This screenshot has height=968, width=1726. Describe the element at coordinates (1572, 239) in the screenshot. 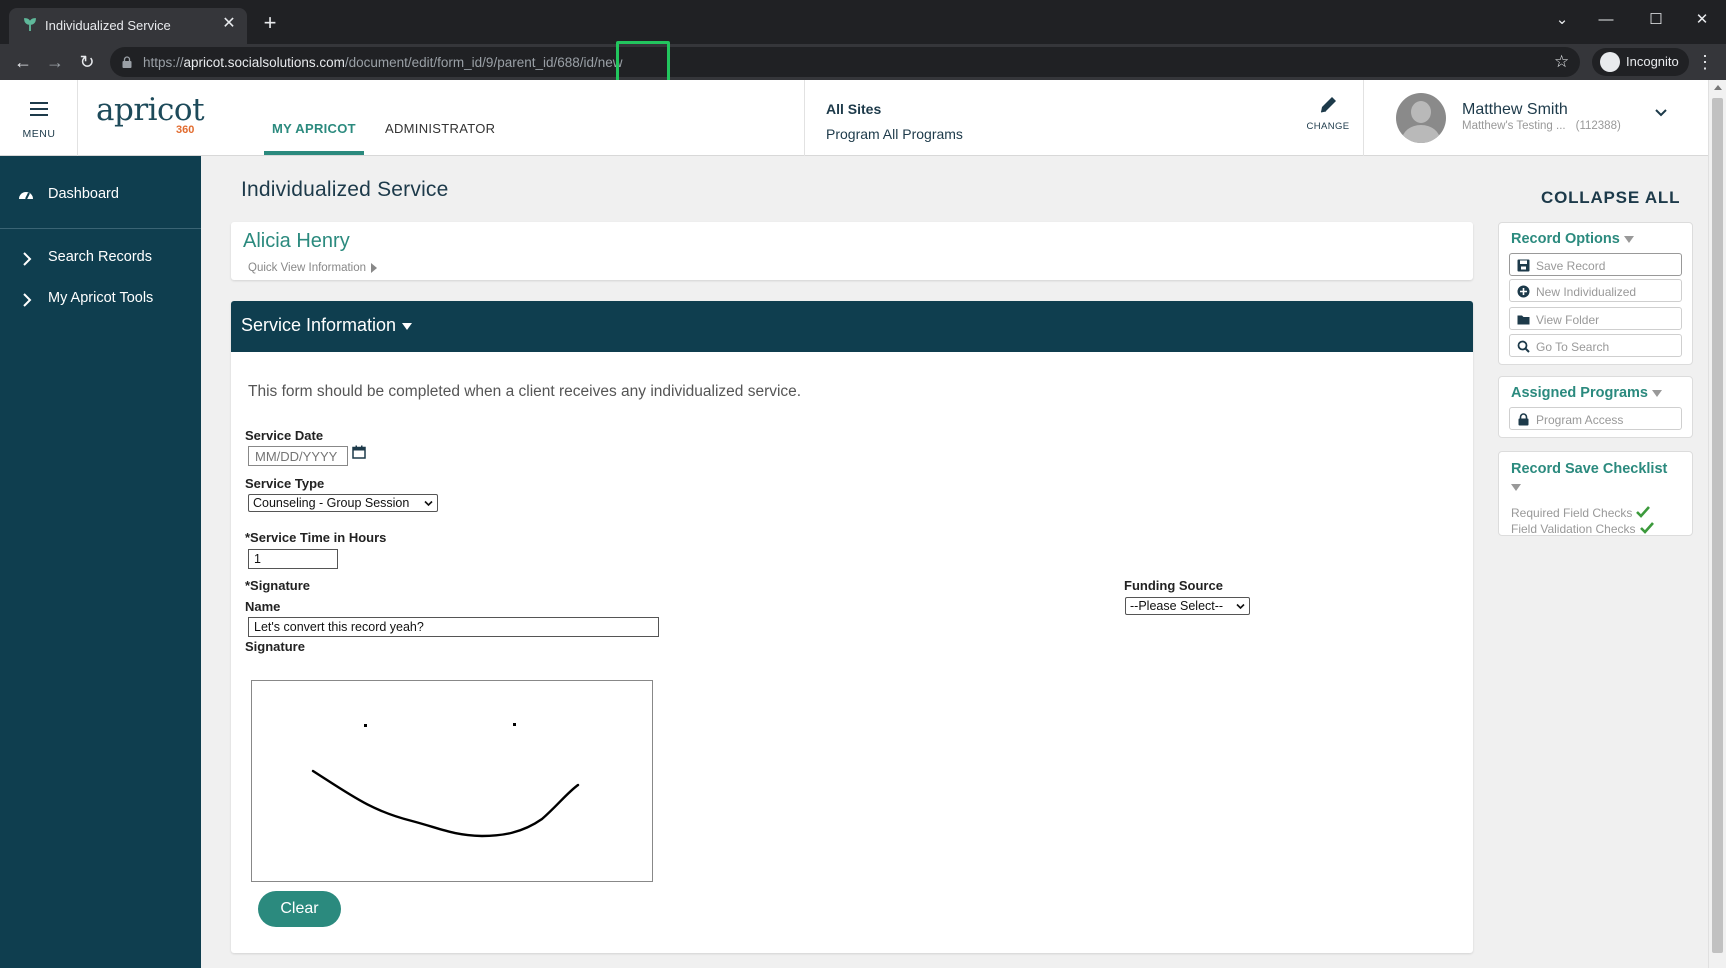

I see `record-options-title: Record Options` at that location.